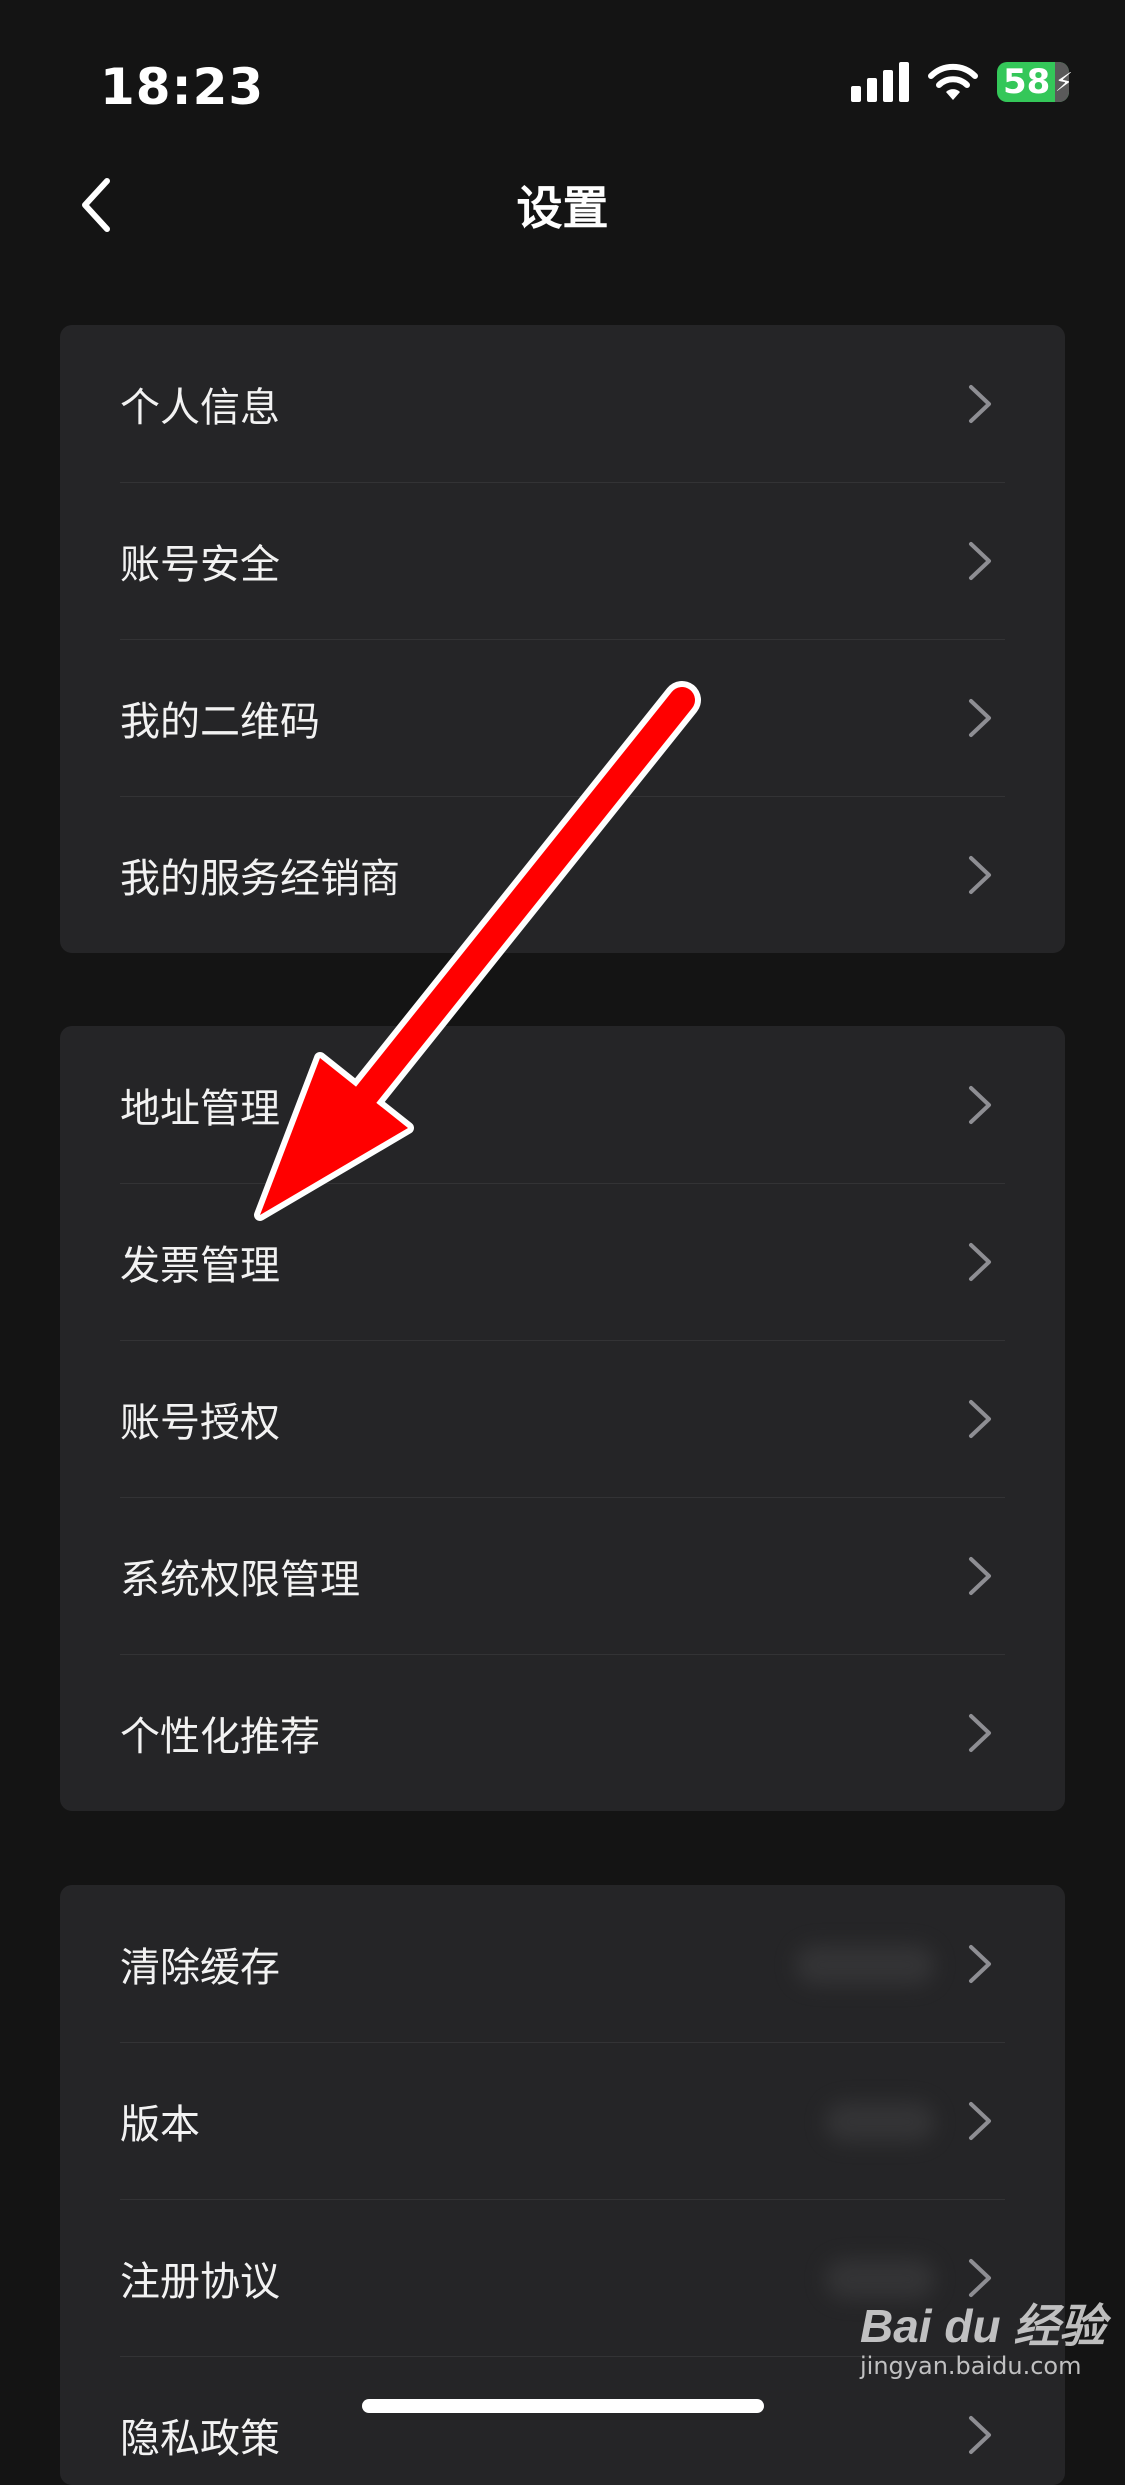 Image resolution: width=1125 pixels, height=2485 pixels. I want to click on page-title: 设置, so click(562, 208).